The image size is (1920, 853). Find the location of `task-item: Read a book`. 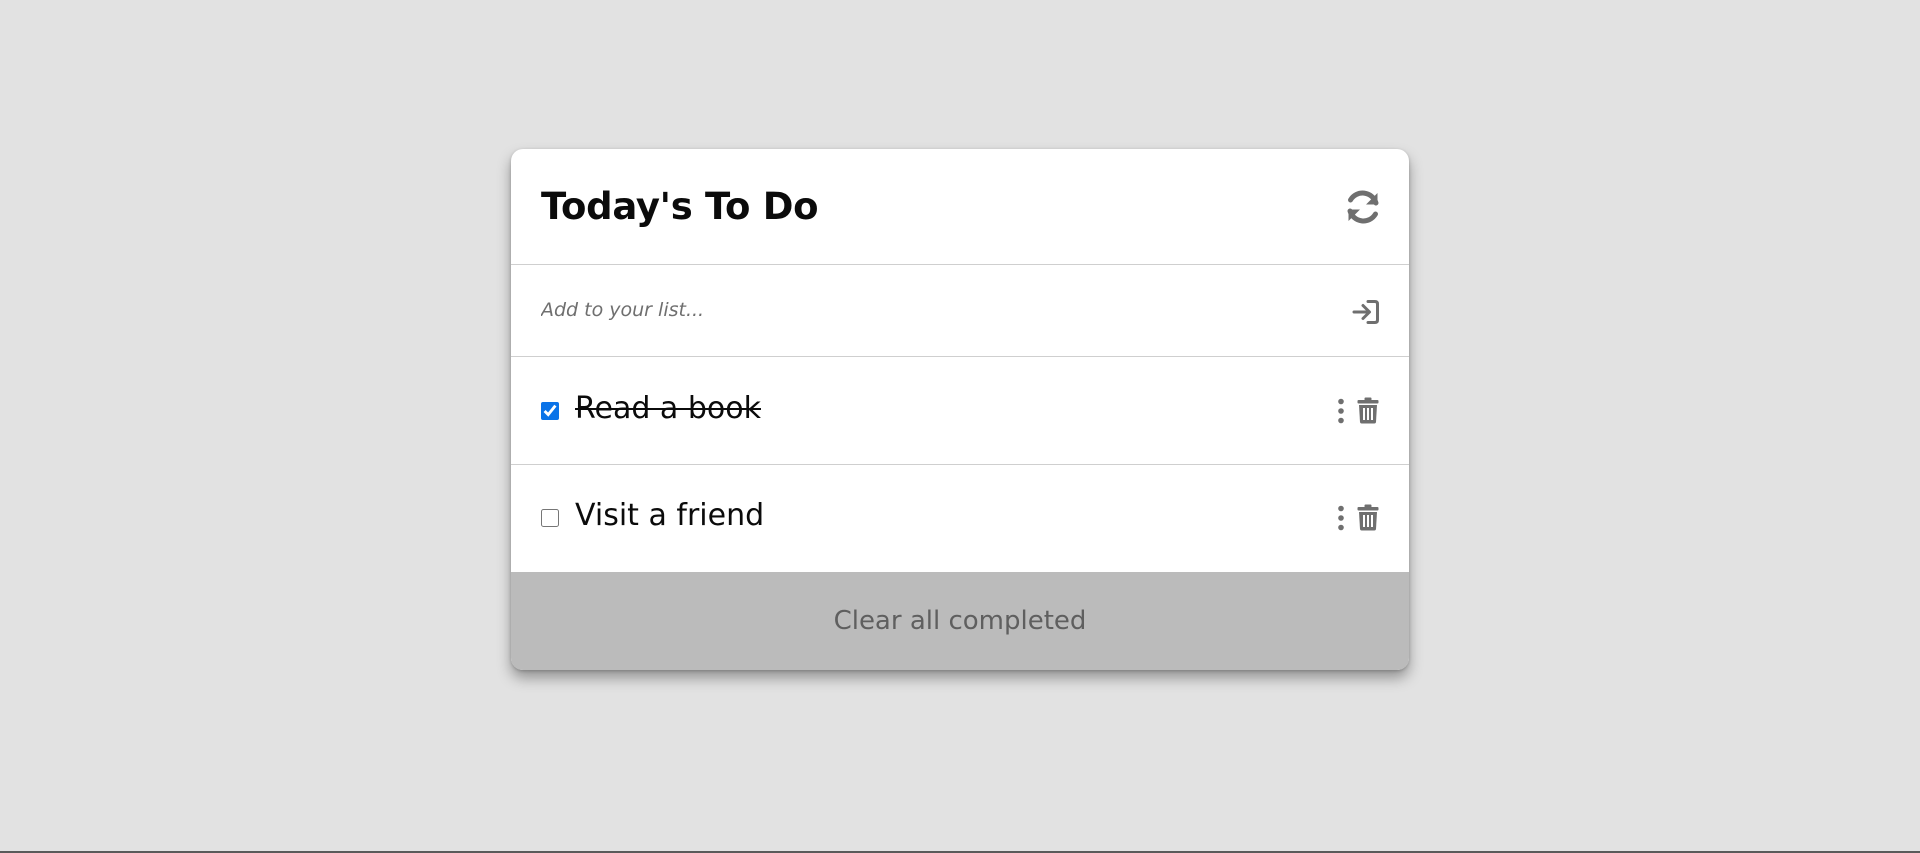

task-item: Read a book is located at coordinates (960, 411).